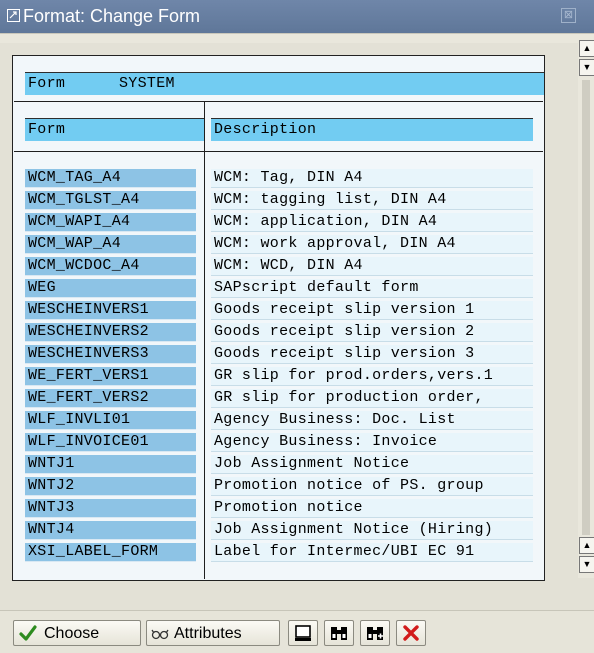 The image size is (594, 653). Describe the element at coordinates (110, 442) in the screenshot. I see `form-cell: WLF_INVOICE01` at that location.